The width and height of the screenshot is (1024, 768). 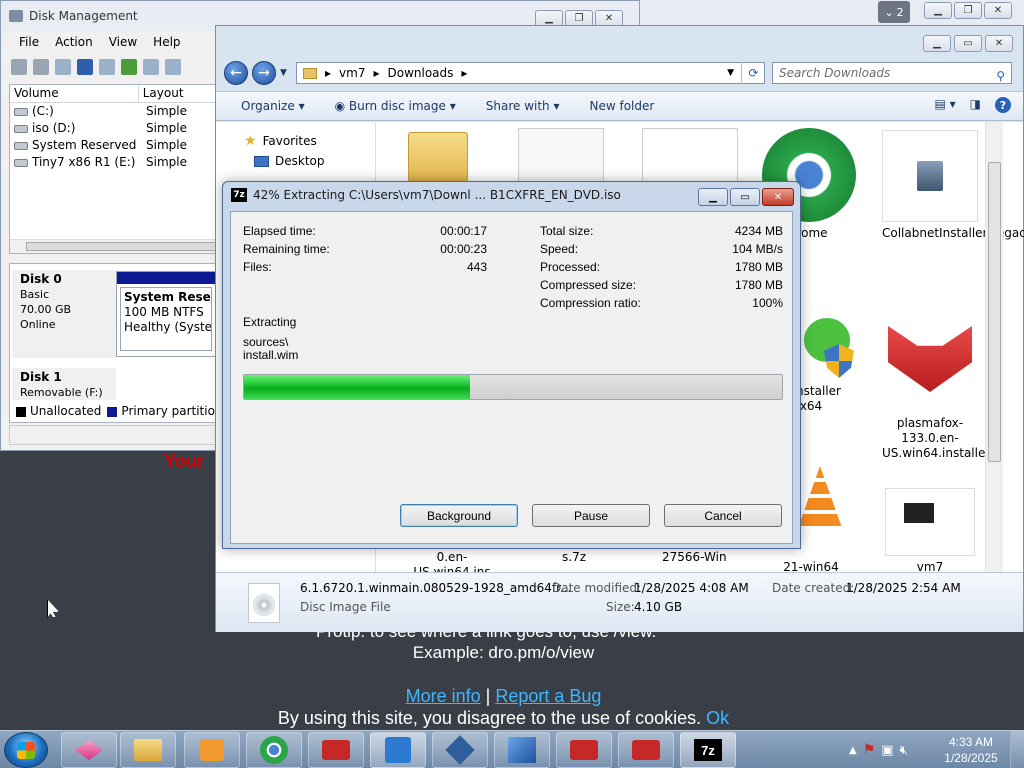 What do you see at coordinates (63, 67) in the screenshot?
I see `console-tree-icon` at bounding box center [63, 67].